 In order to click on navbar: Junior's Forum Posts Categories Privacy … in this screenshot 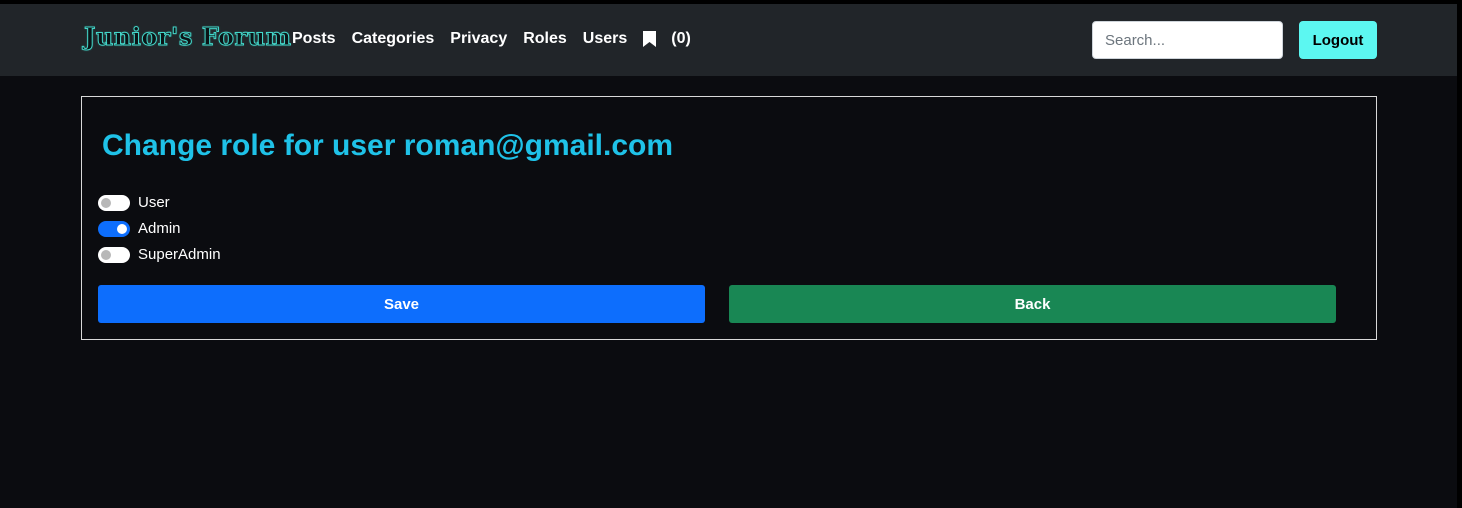, I will do `click(728, 40)`.